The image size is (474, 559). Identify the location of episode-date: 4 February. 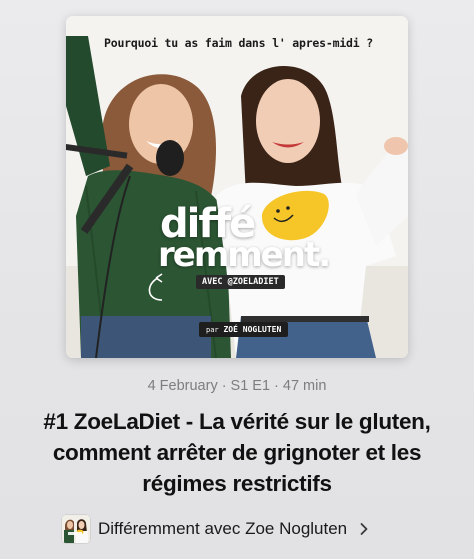
(182, 386).